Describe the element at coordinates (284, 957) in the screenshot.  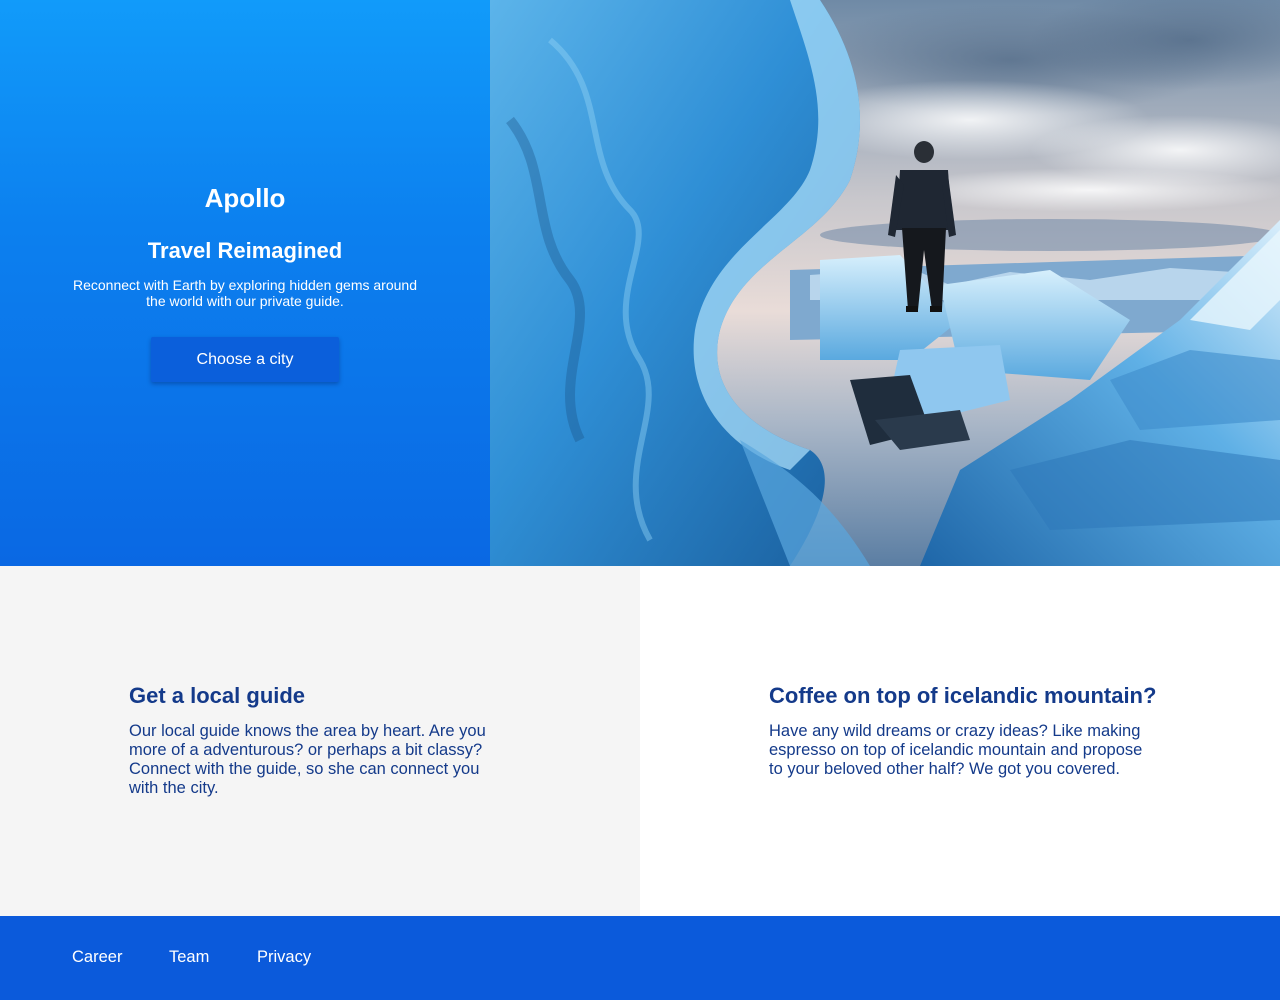
I see `footer-link-privacy: Privacy` at that location.